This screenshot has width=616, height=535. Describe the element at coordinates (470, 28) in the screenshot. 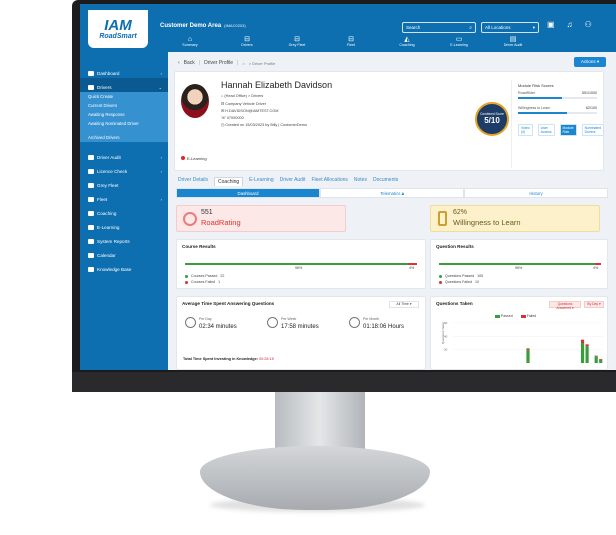

I see `search-icon: ⌕` at that location.